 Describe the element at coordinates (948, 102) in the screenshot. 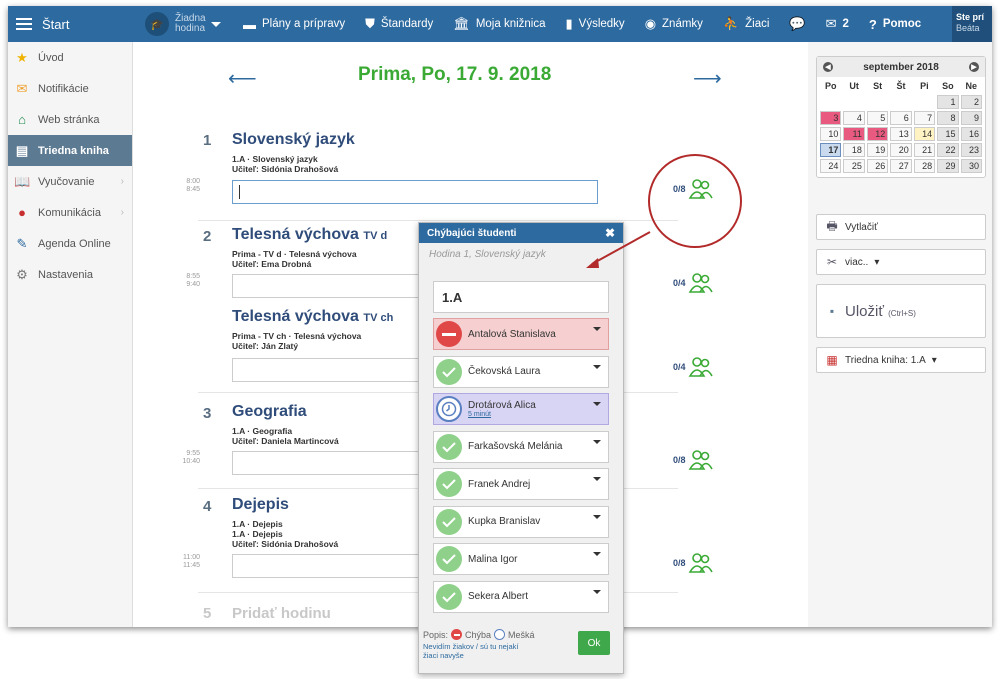

I see `calendar-day: 1` at that location.